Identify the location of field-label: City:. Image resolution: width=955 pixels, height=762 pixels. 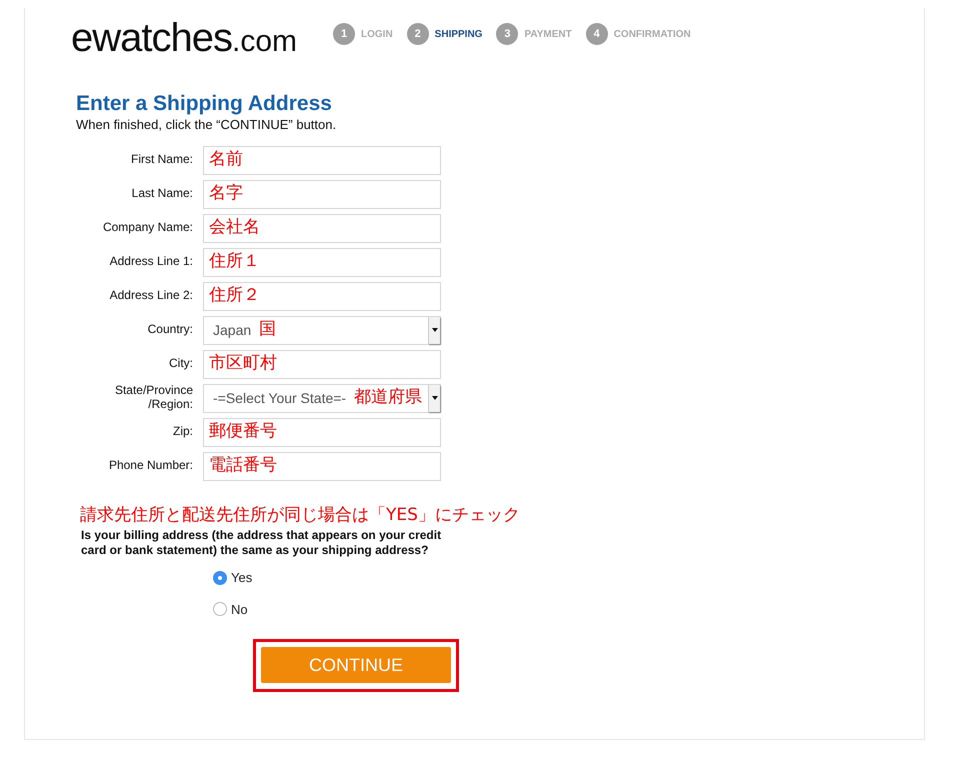
(181, 364).